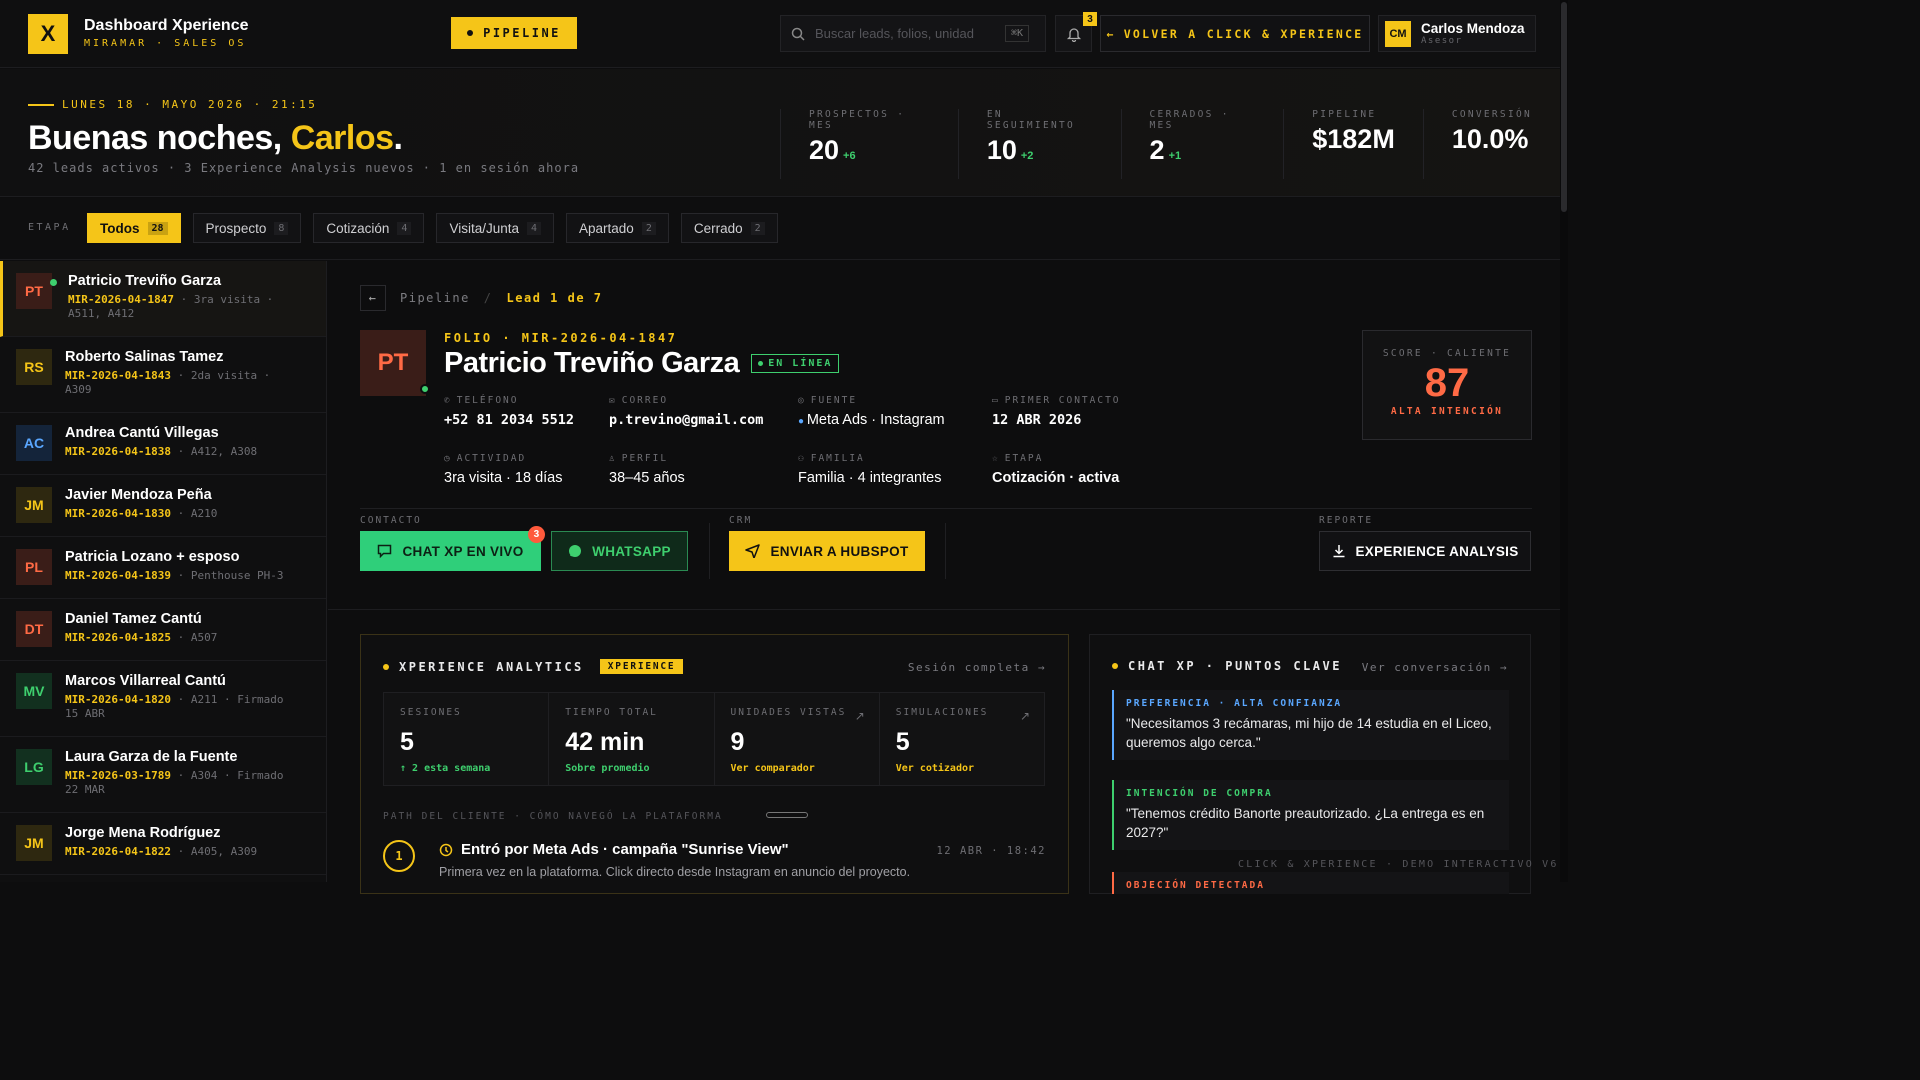 Image resolution: width=1920 pixels, height=1080 pixels. I want to click on clock-icon: ◷, so click(448, 458).